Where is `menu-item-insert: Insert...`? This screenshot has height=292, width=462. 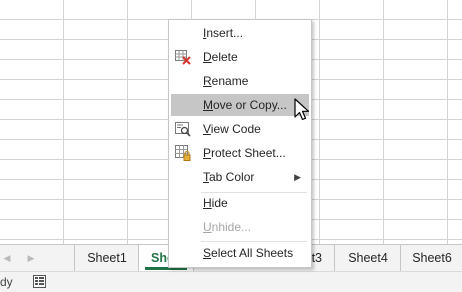
menu-item-insert: Insert... is located at coordinates (240, 33).